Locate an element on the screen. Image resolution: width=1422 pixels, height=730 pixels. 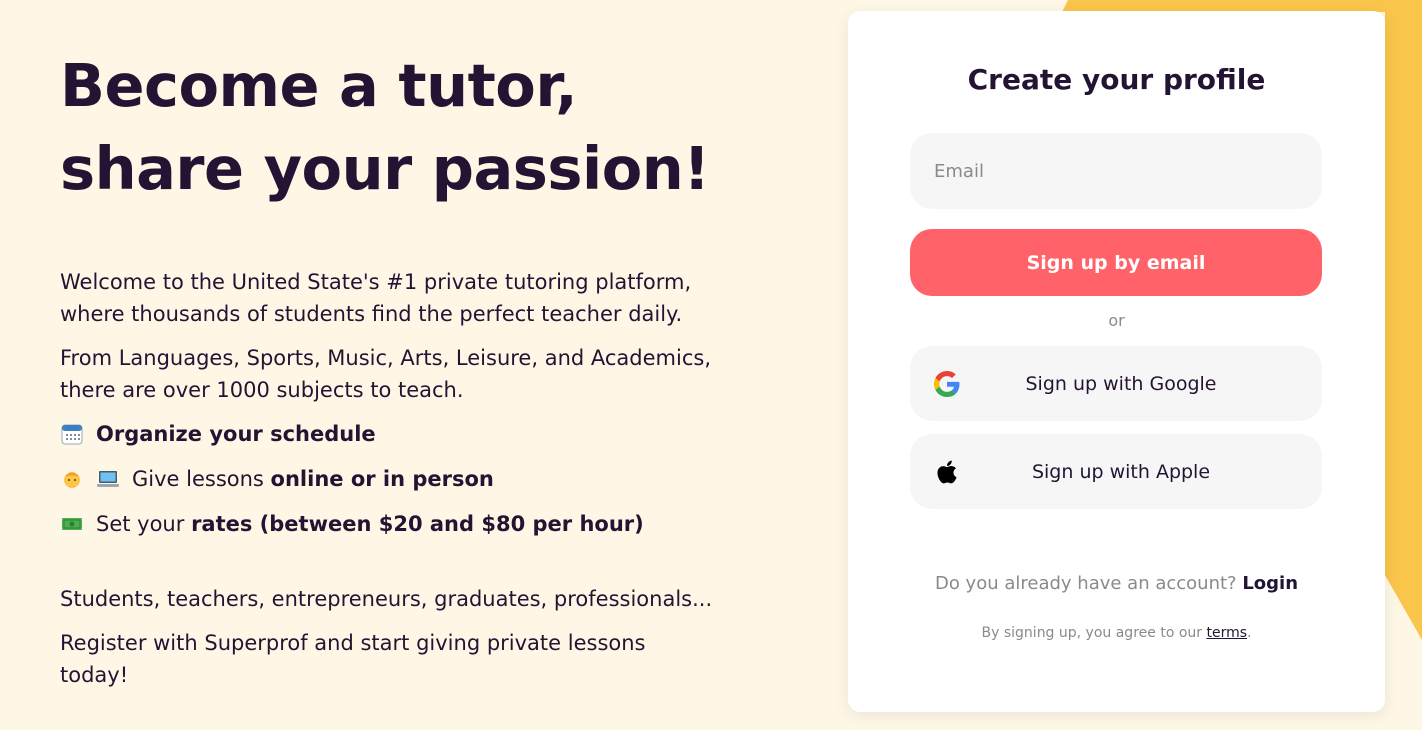
login-link: Login is located at coordinates (1270, 583).